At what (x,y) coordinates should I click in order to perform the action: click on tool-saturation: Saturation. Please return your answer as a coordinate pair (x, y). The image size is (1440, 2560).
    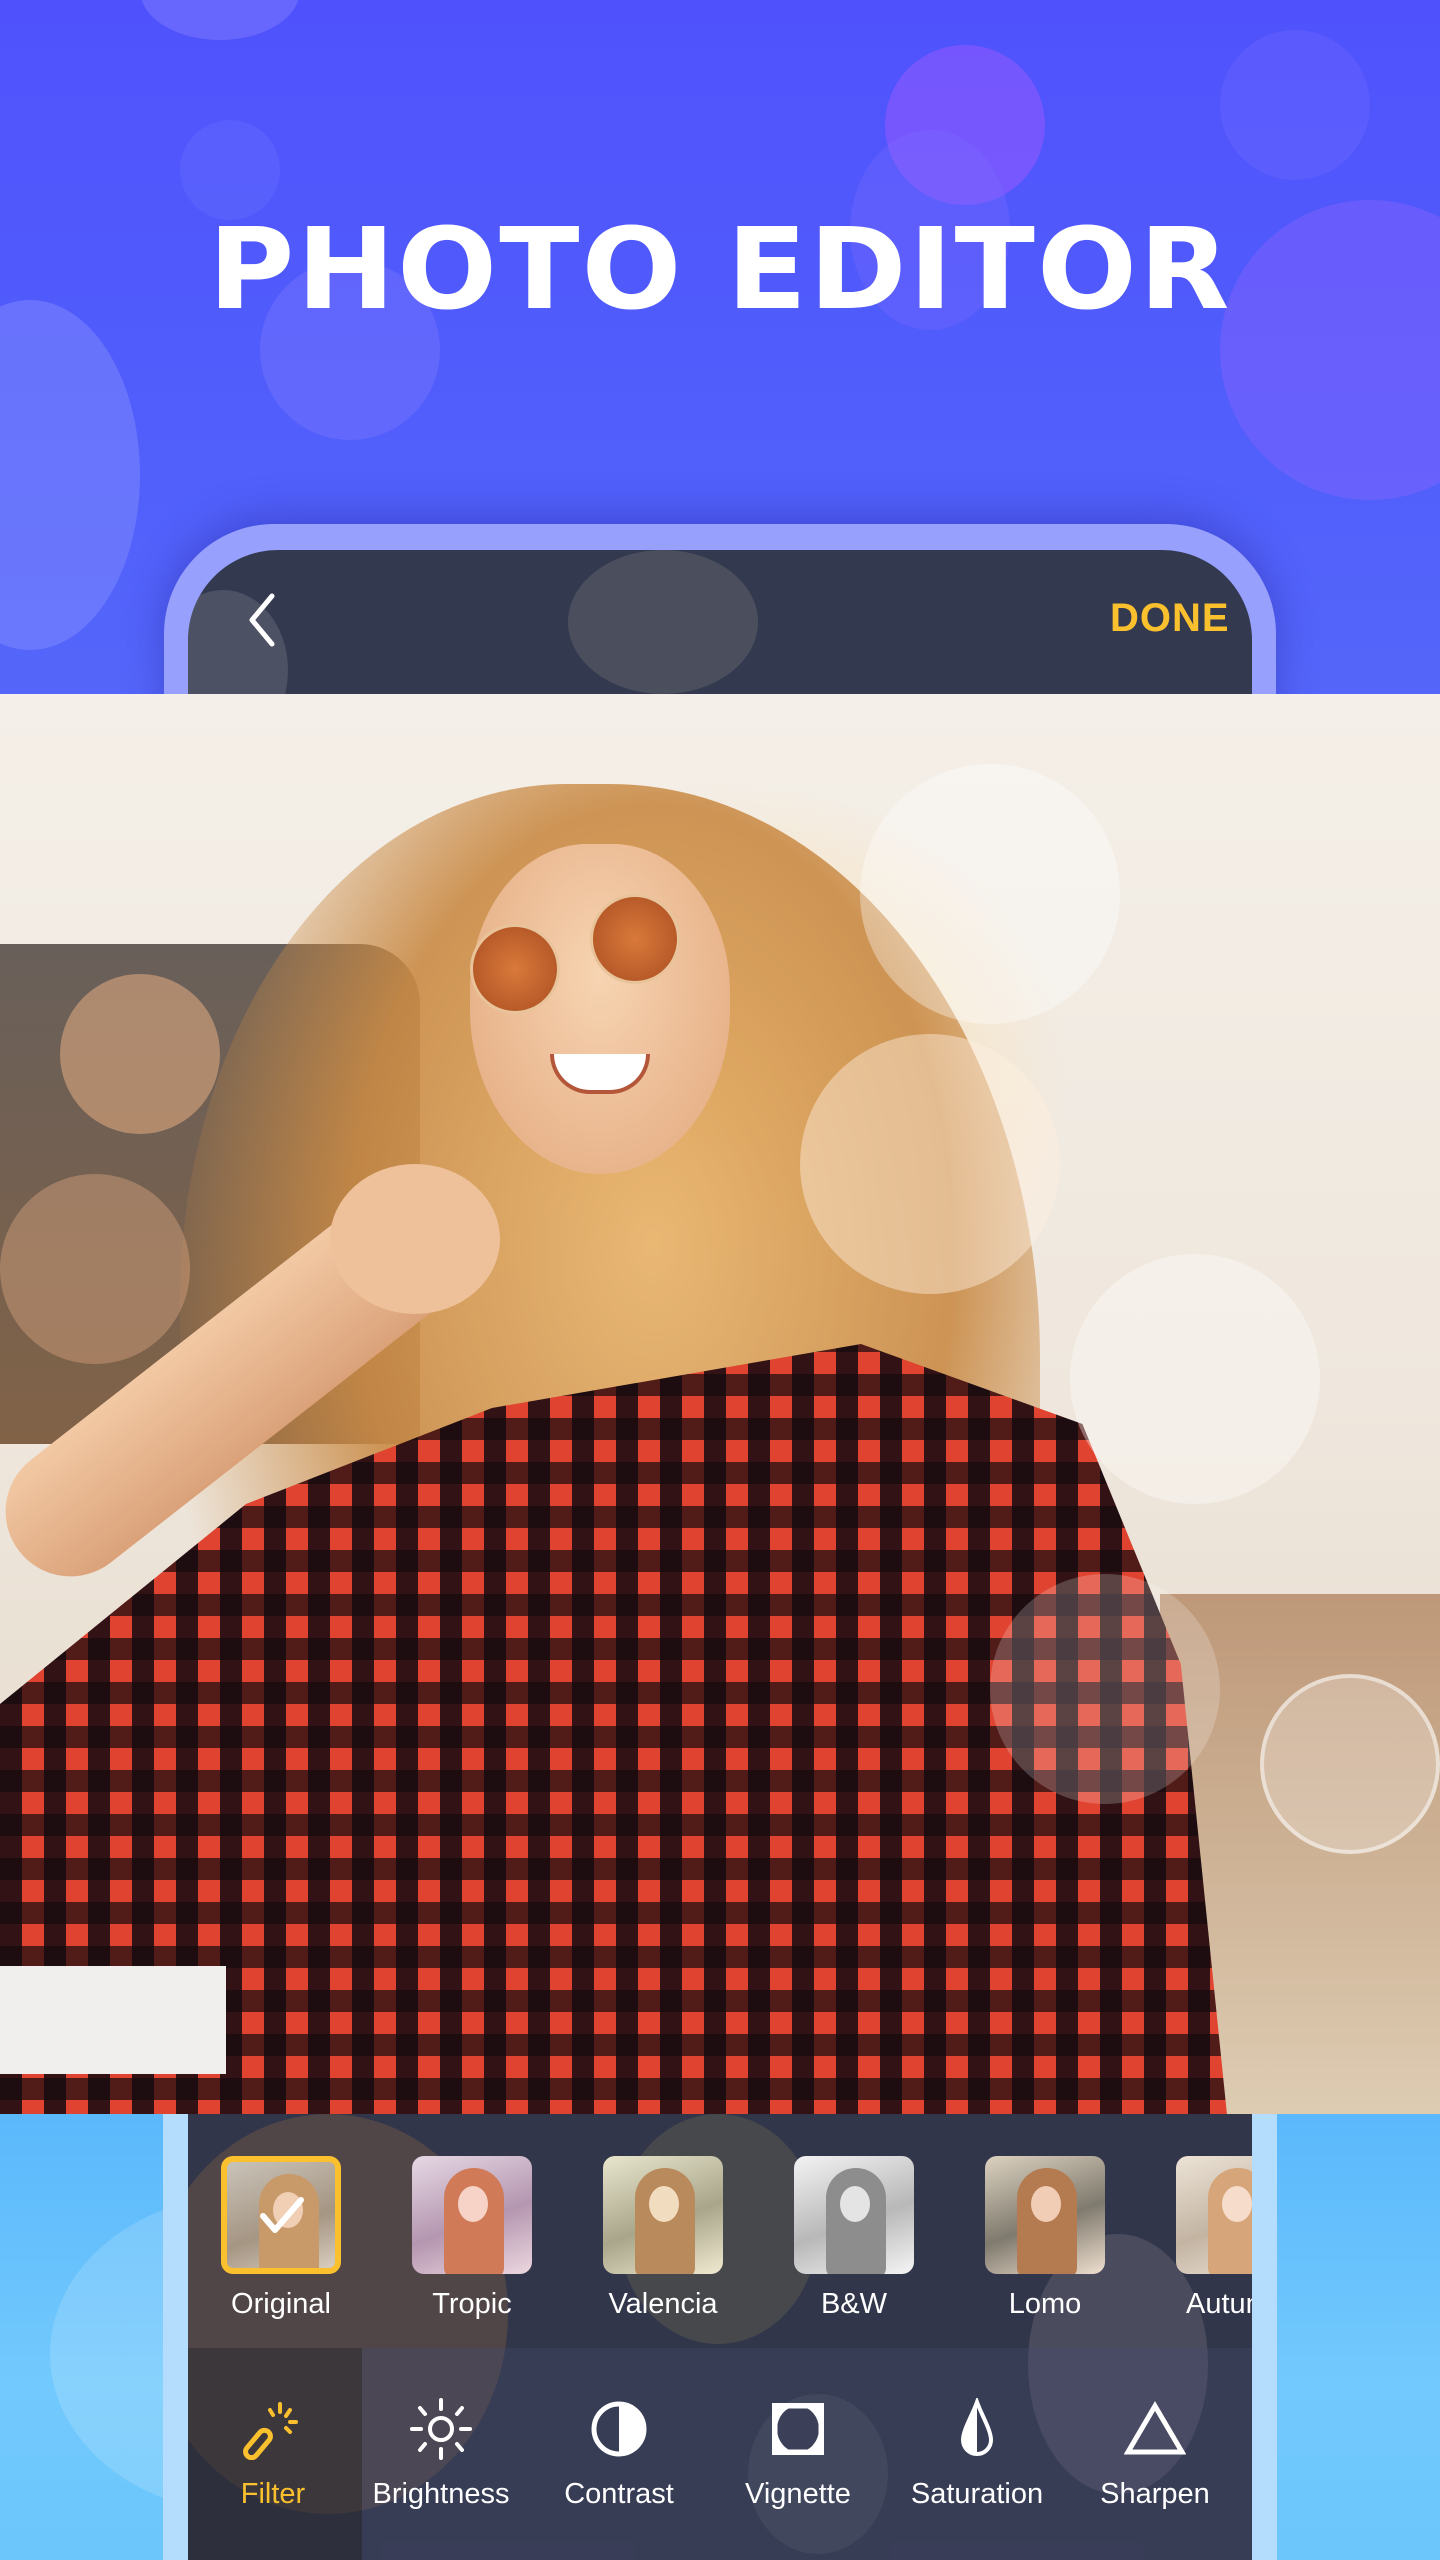
    Looking at the image, I should click on (977, 2454).